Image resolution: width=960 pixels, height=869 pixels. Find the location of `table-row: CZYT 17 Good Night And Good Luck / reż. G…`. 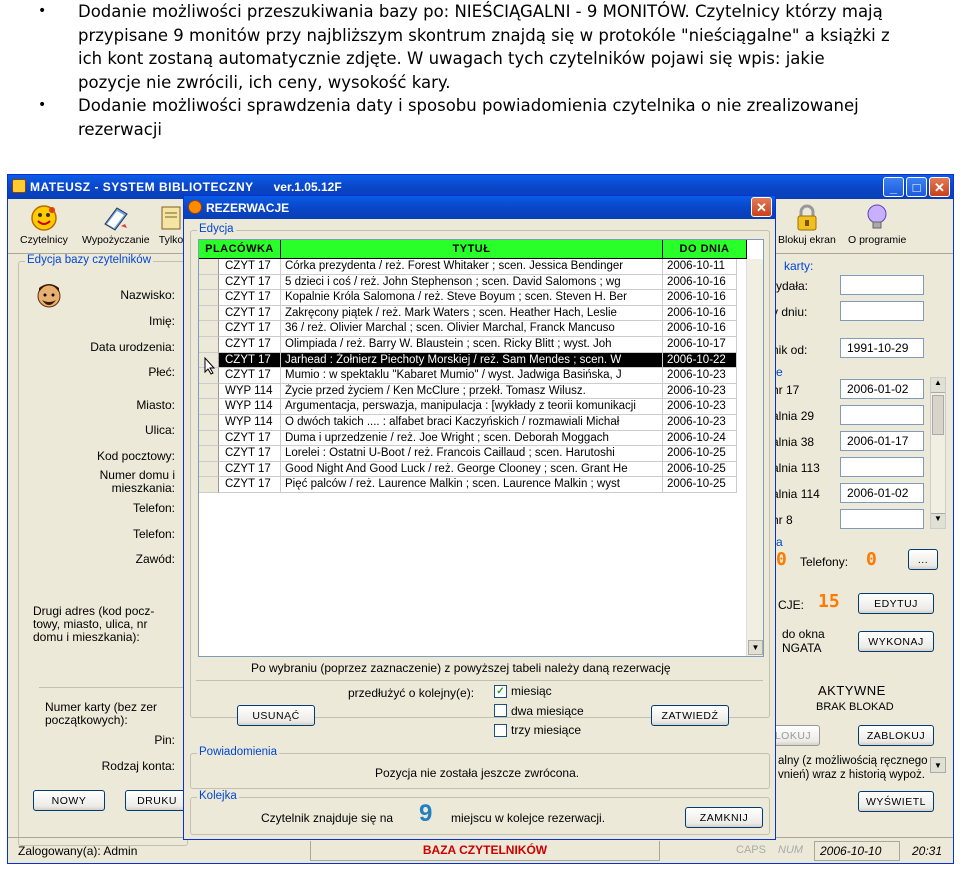

table-row: CZYT 17 Good Night And Good Luck / reż. G… is located at coordinates (481, 469).